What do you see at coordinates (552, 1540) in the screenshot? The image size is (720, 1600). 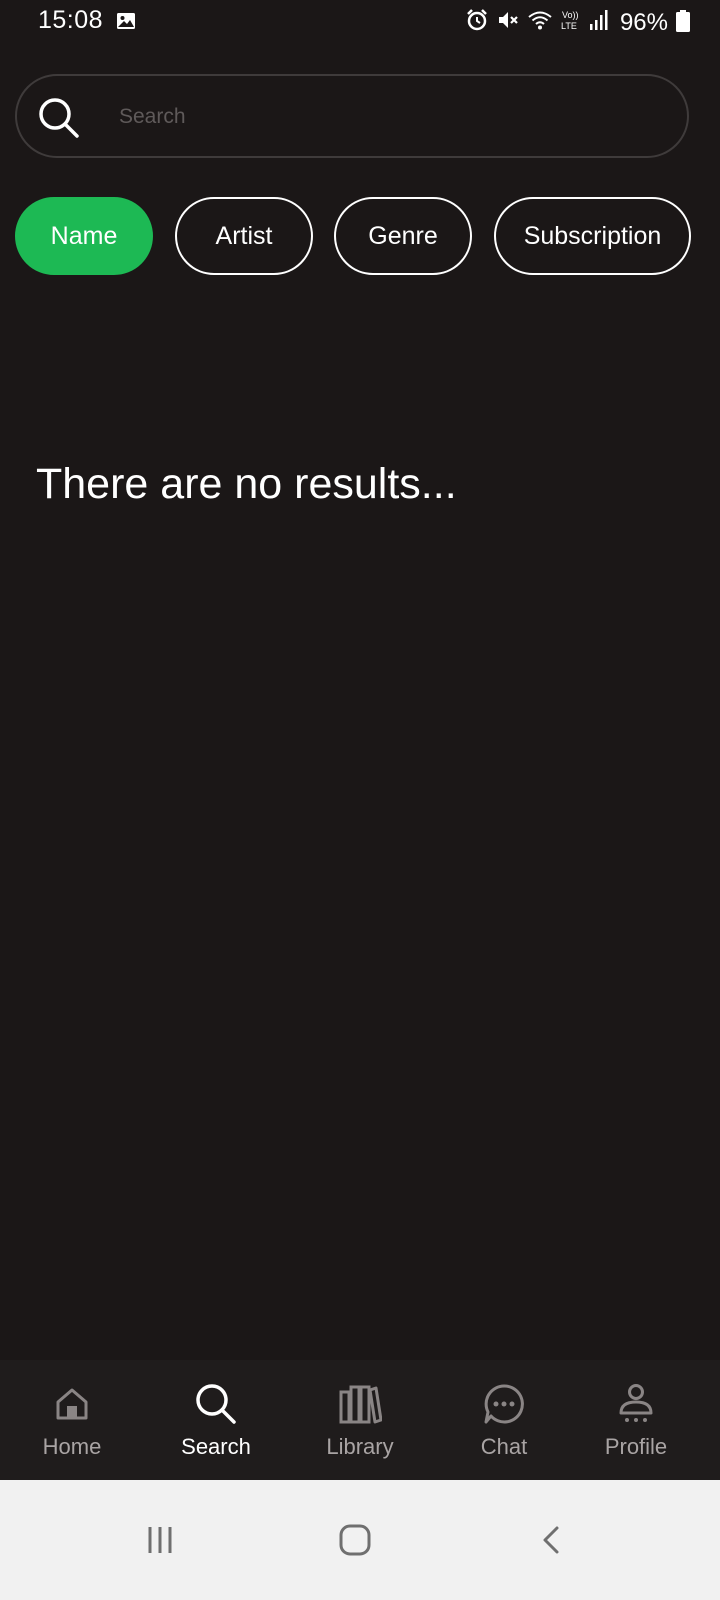 I see `back-icon` at bounding box center [552, 1540].